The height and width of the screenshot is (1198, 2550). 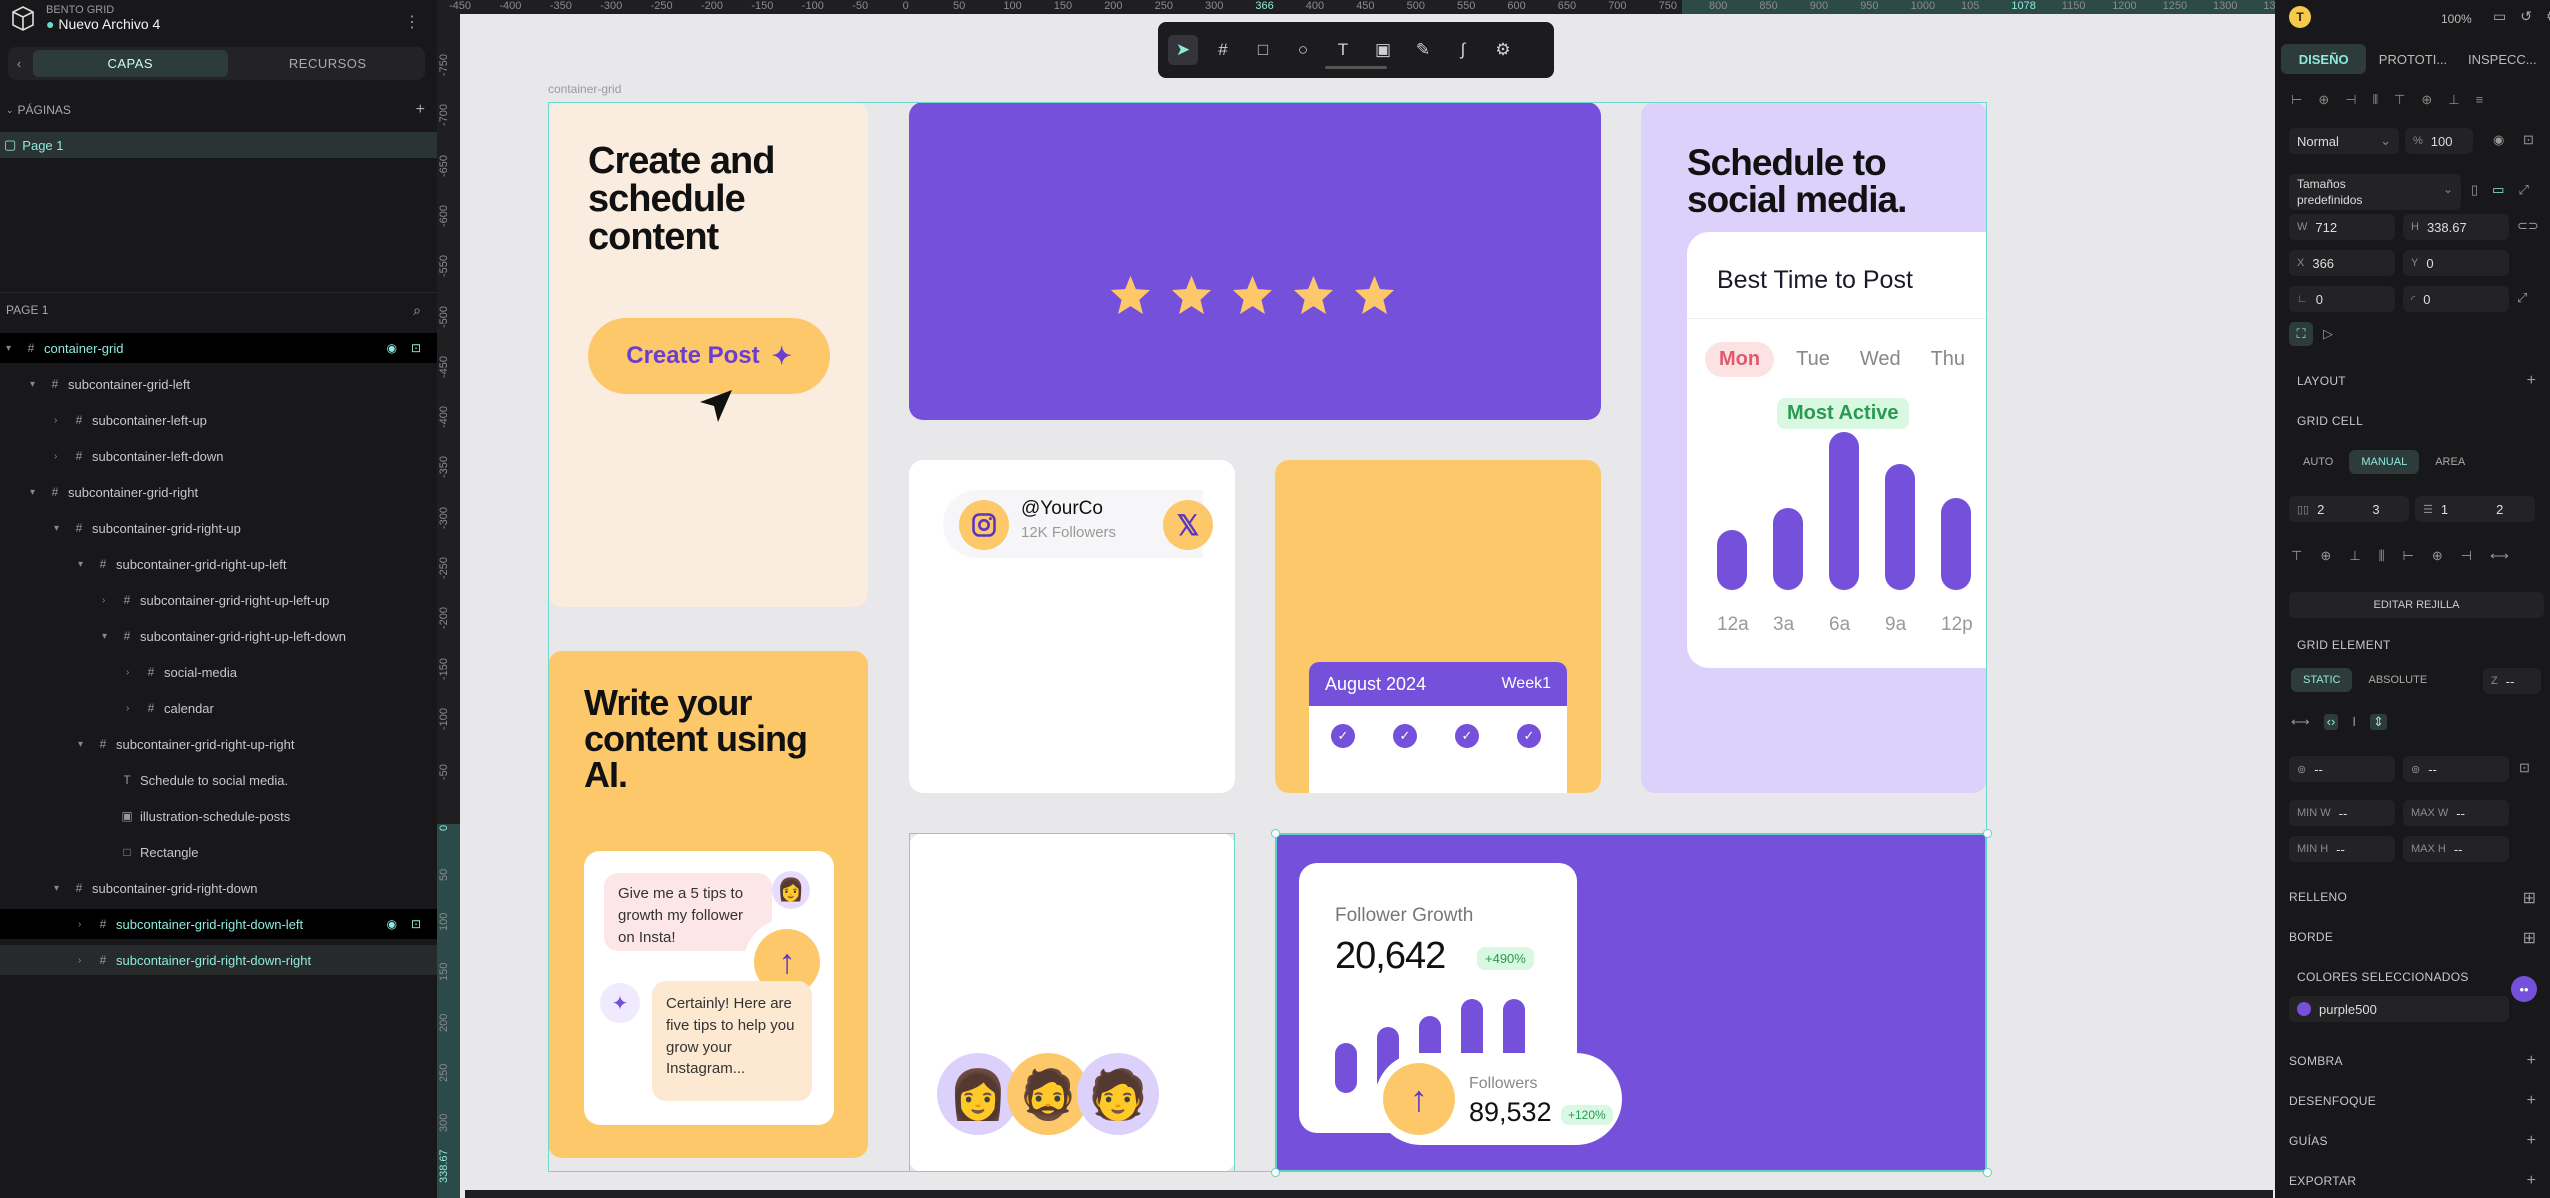 I want to click on stretch-v-icon: ⫼, so click(x=2382, y=556).